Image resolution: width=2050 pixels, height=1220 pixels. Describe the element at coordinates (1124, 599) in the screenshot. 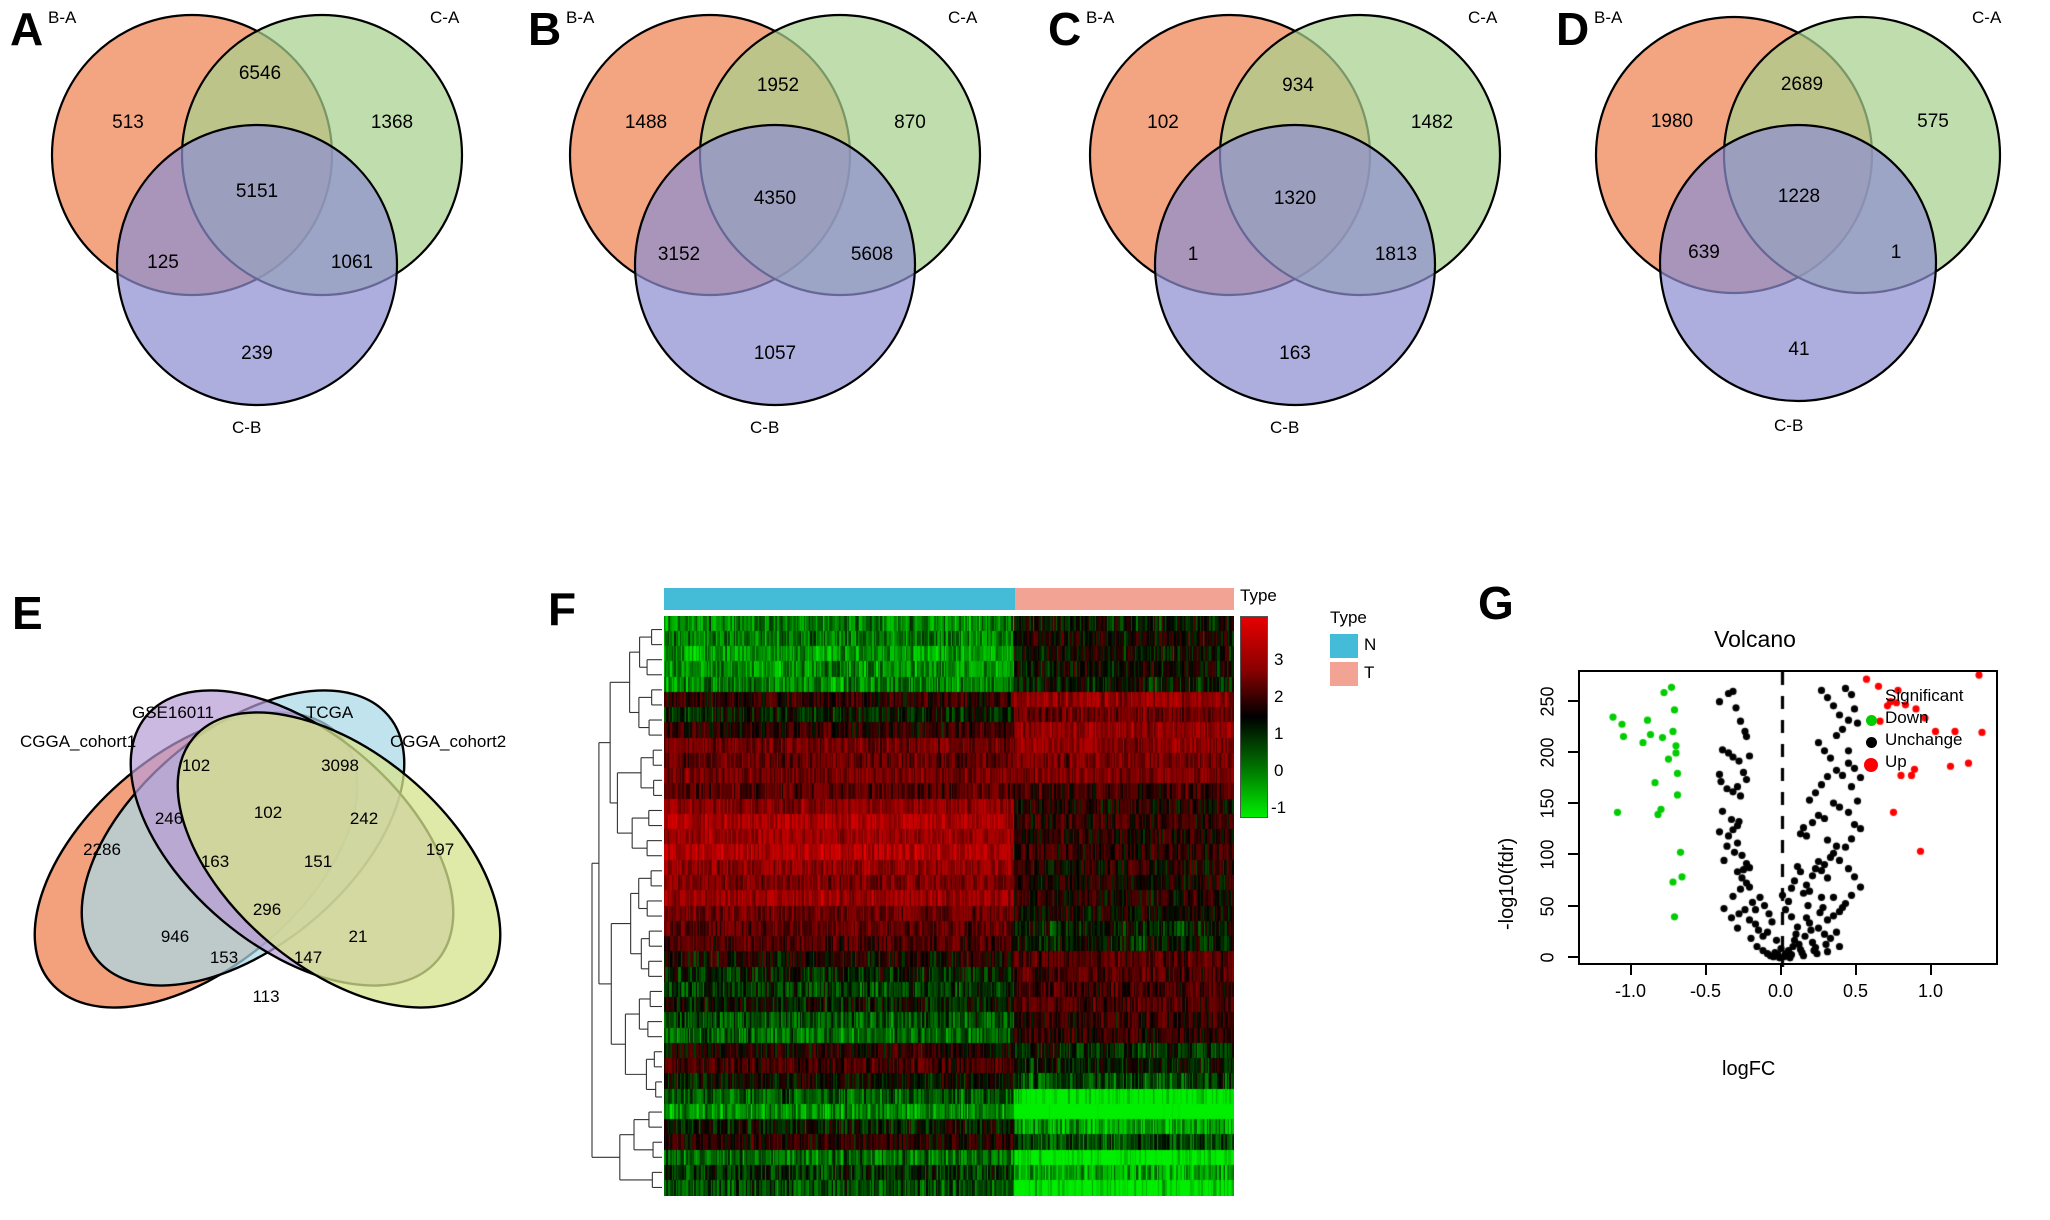

I see `heatmap-annotation-segment-t` at that location.